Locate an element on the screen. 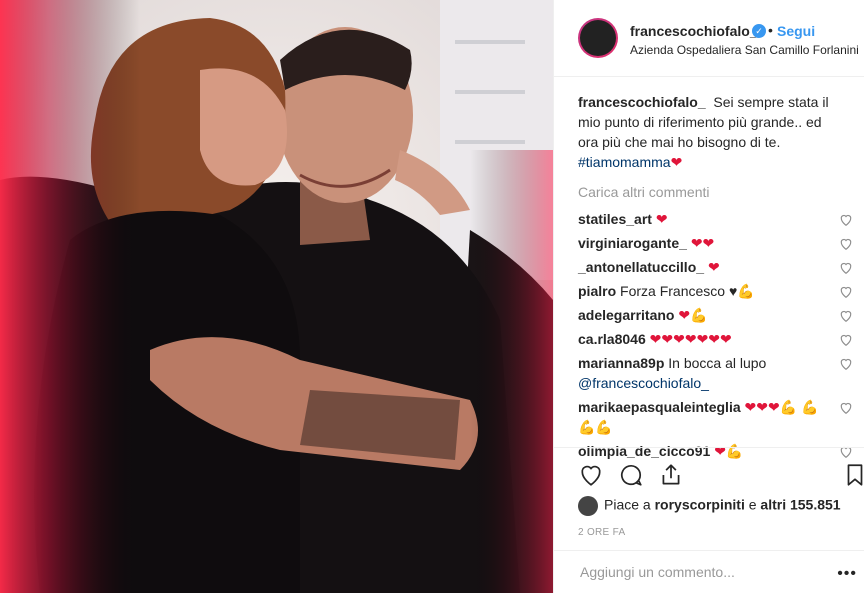 This screenshot has width=864, height=594. load-more-comments-button: Carica altri commenti is located at coordinates (715, 192).